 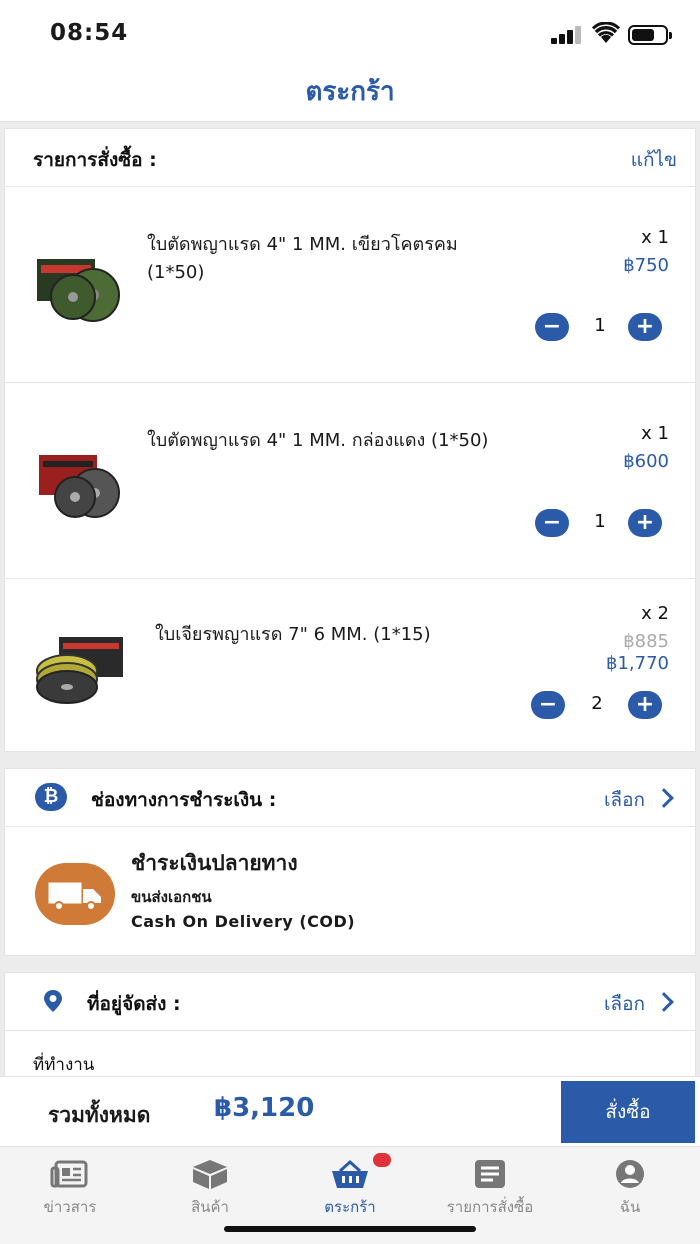 I want to click on tab-label: ฉัน, so click(x=630, y=1207).